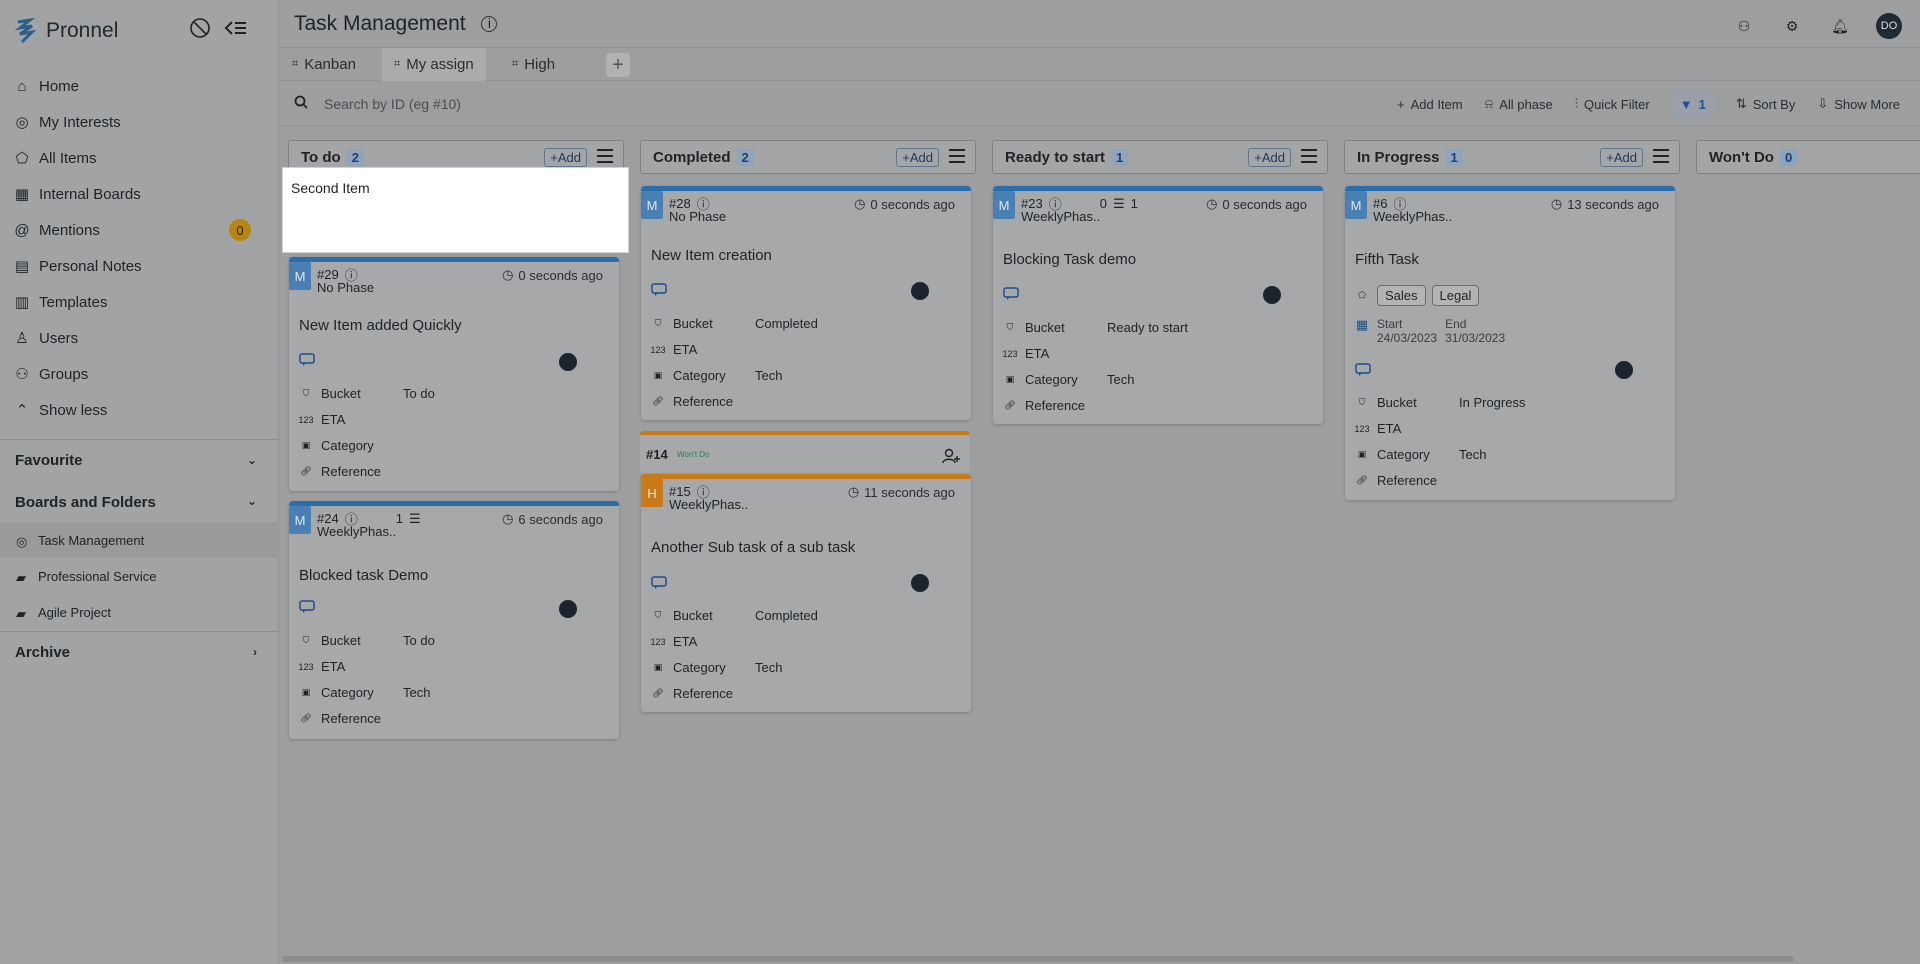  I want to click on sidebar-item-templates: ▥ Templates, so click(139, 302).